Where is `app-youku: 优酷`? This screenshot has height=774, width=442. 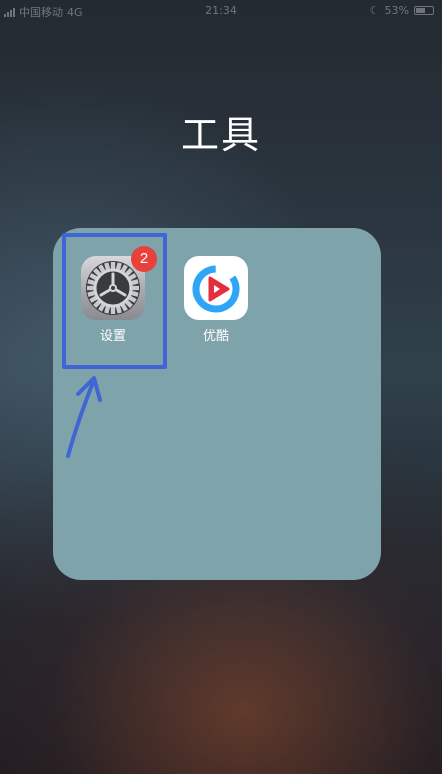 app-youku: 优酷 is located at coordinates (216, 300).